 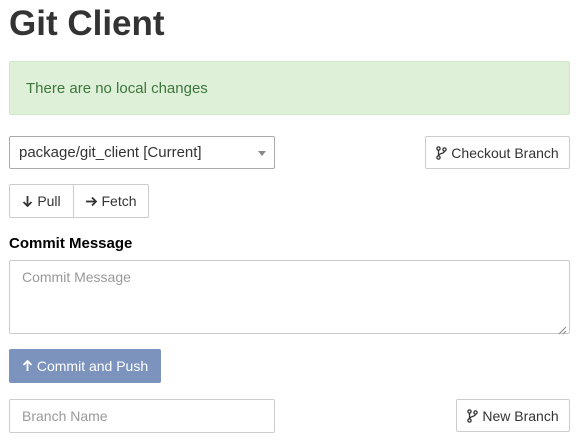 What do you see at coordinates (91, 201) in the screenshot?
I see `arrow-right-icon` at bounding box center [91, 201].